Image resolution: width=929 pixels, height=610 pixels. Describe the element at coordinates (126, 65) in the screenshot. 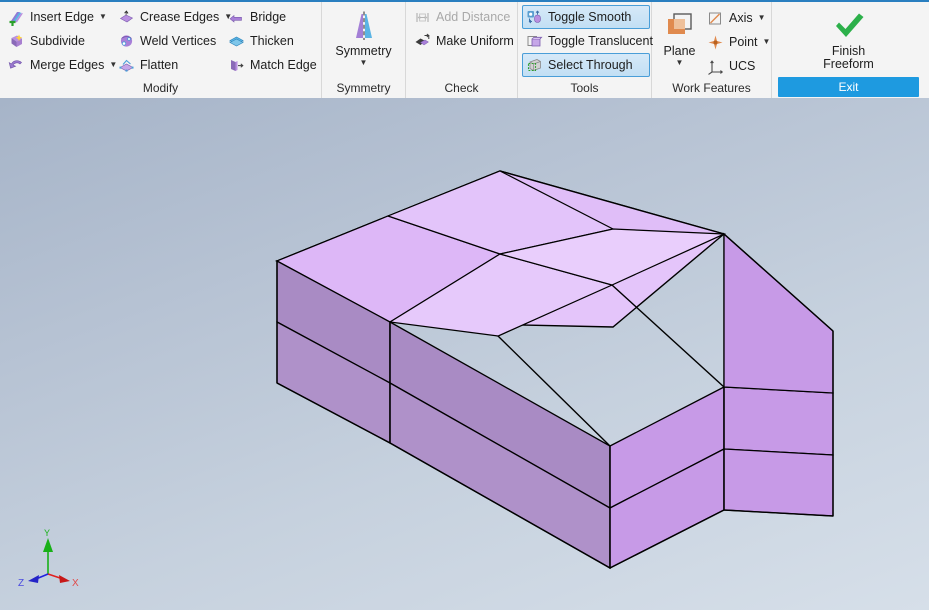

I see `flatten-icon` at that location.